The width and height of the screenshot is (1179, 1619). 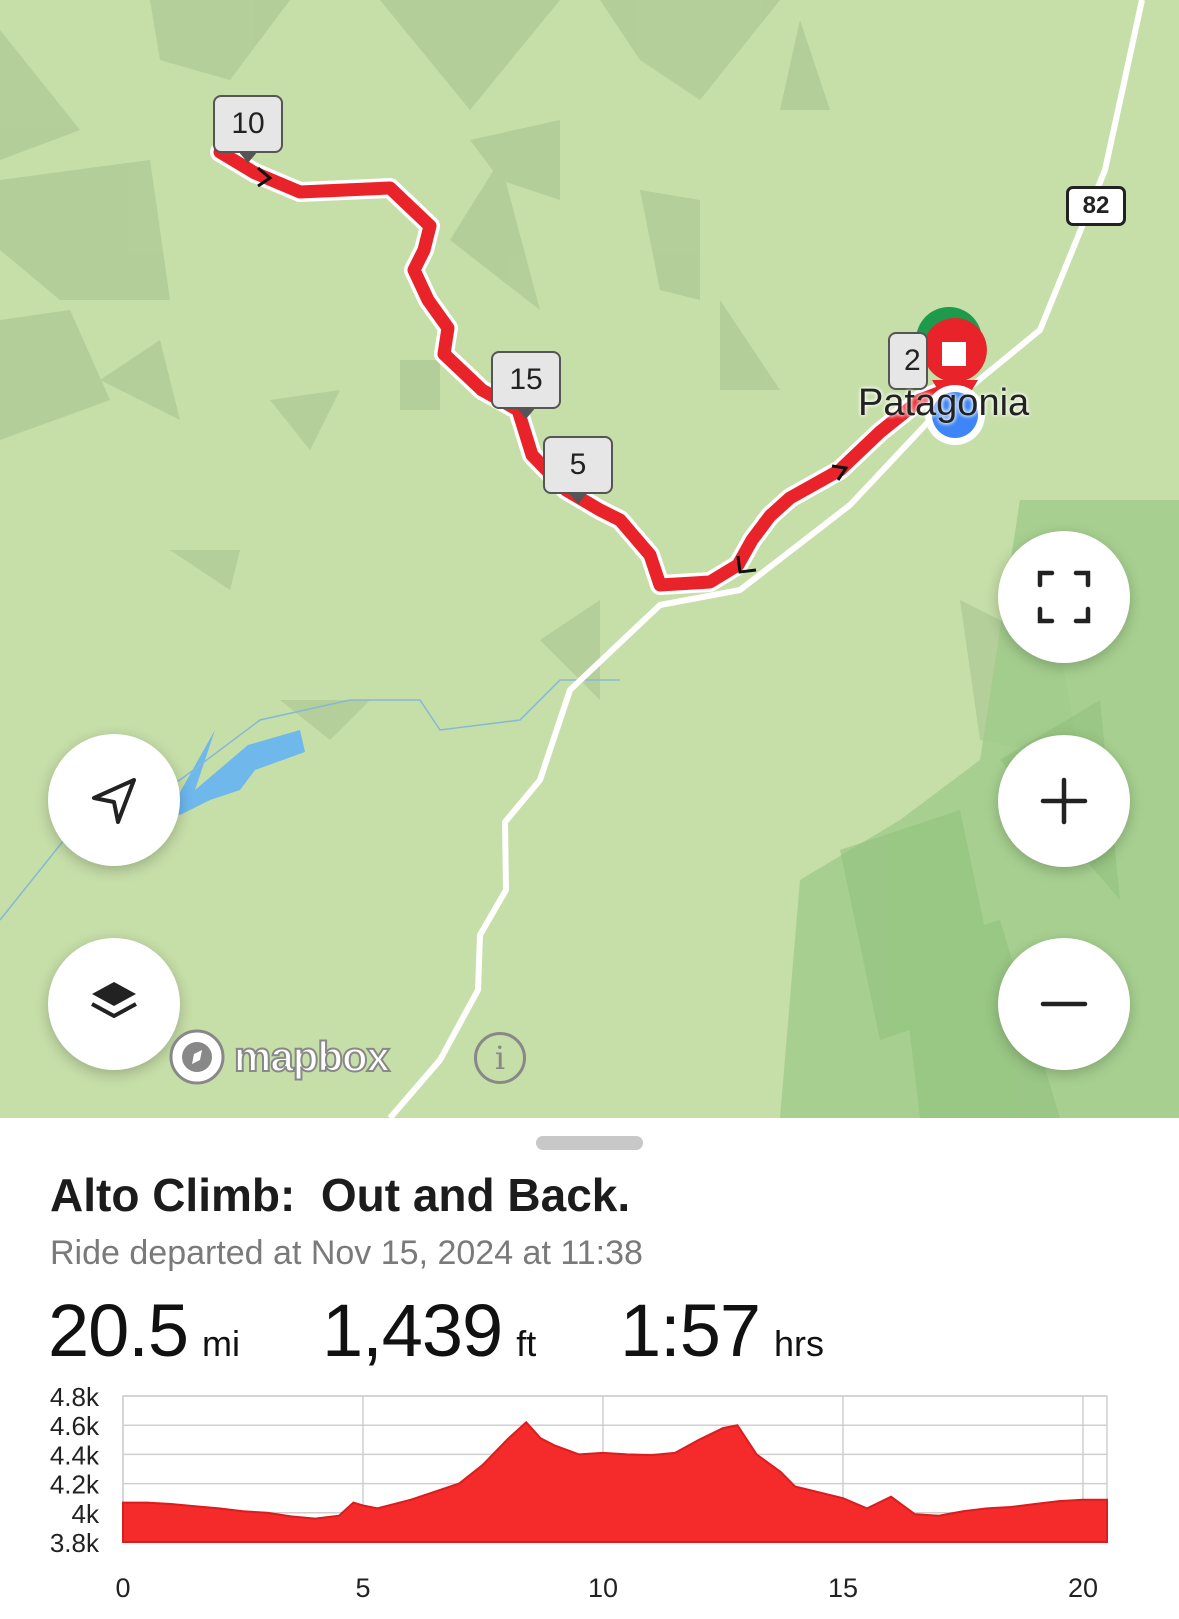 I want to click on fullscreen-button, so click(x=1064, y=597).